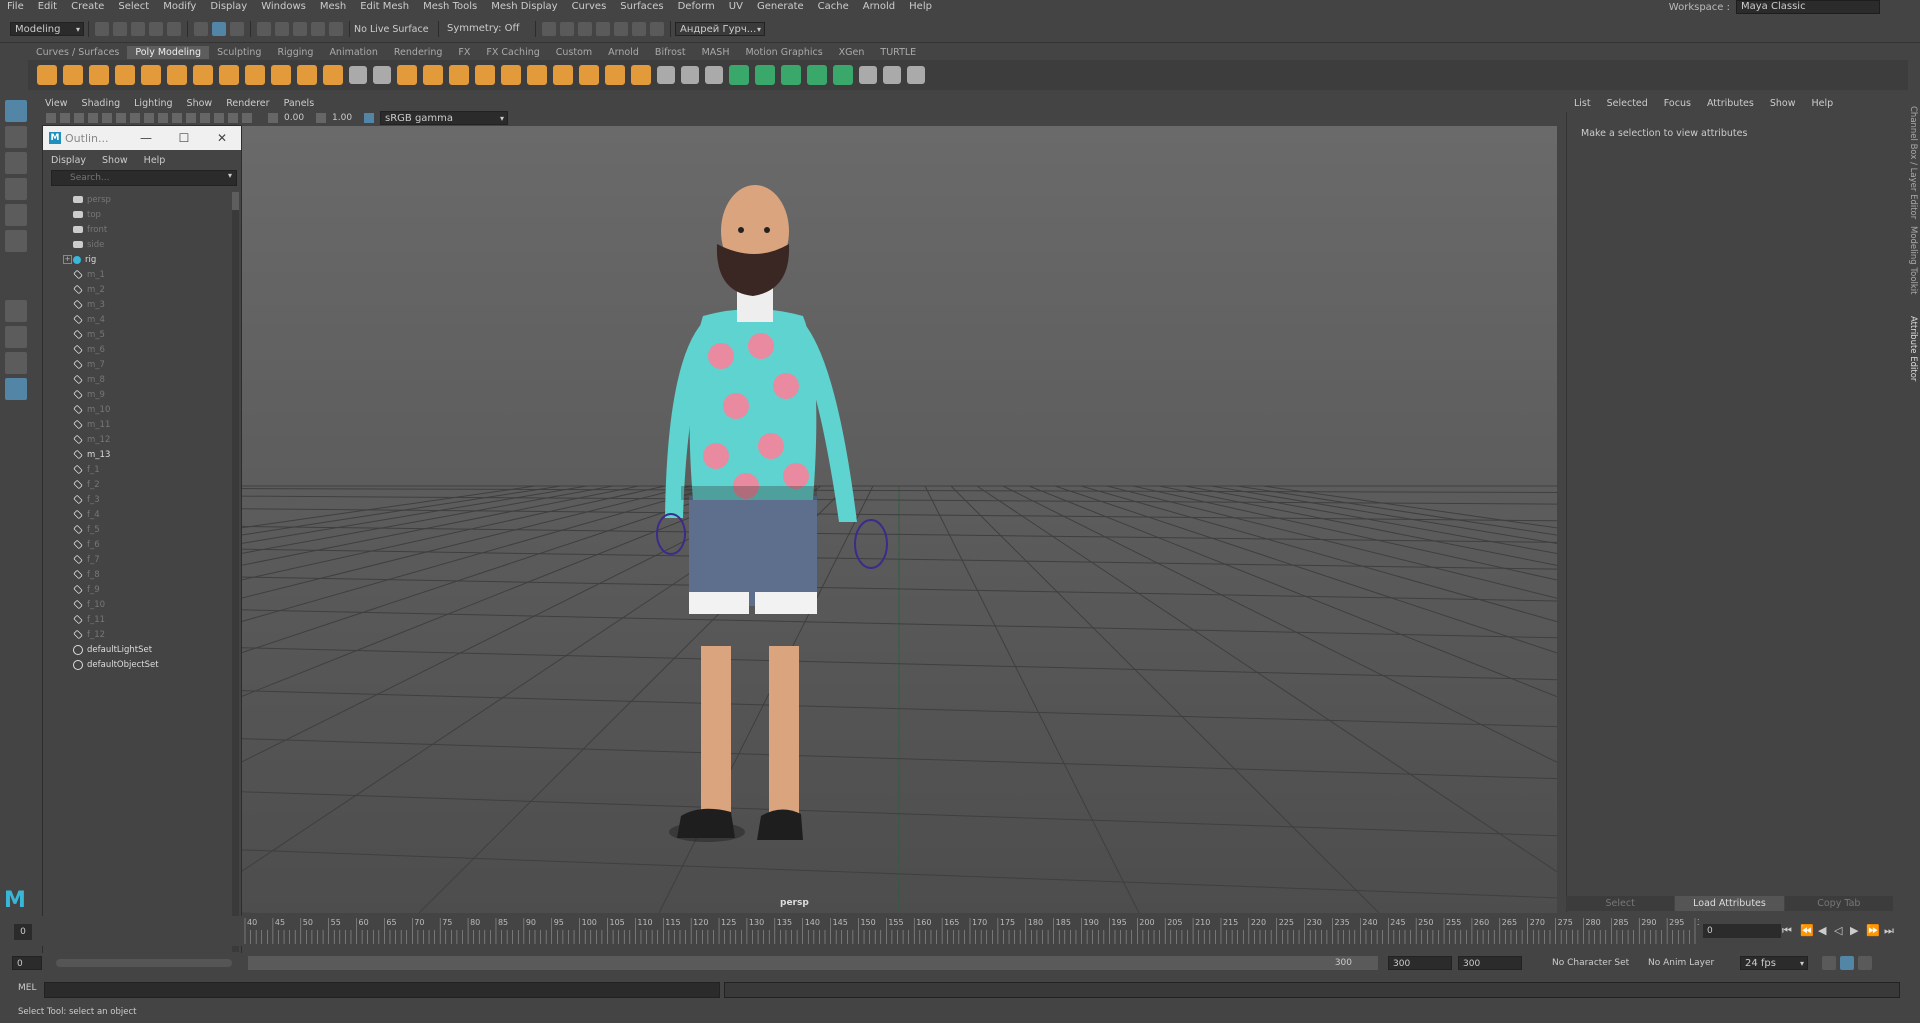  I want to click on rotate-tool-icon, so click(16, 215).